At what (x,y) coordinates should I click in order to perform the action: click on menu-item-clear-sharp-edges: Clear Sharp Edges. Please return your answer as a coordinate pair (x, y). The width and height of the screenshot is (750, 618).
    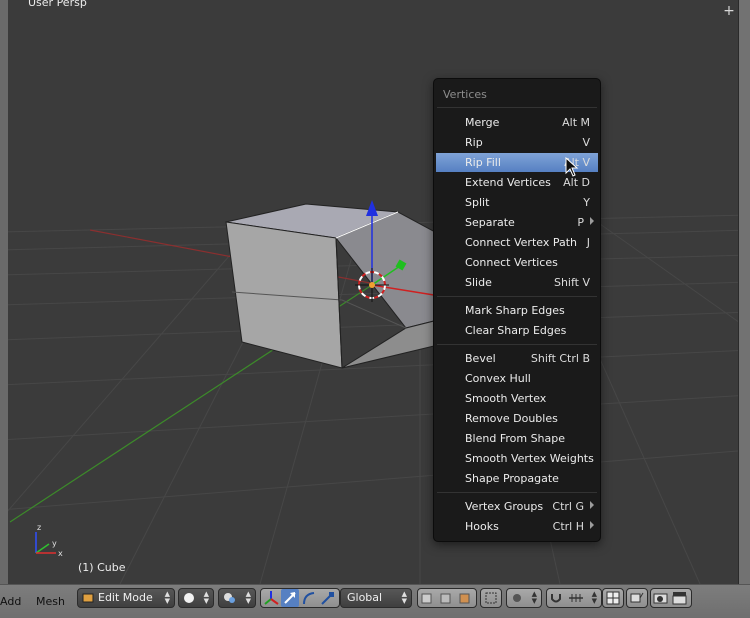
    Looking at the image, I should click on (517, 330).